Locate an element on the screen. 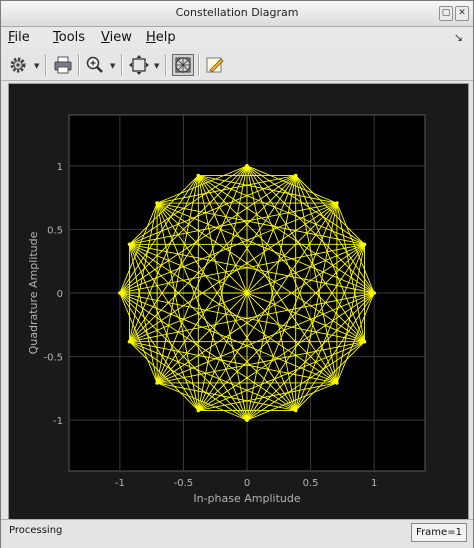 The height and width of the screenshot is (548, 474). zoom-in-icon is located at coordinates (95, 65).